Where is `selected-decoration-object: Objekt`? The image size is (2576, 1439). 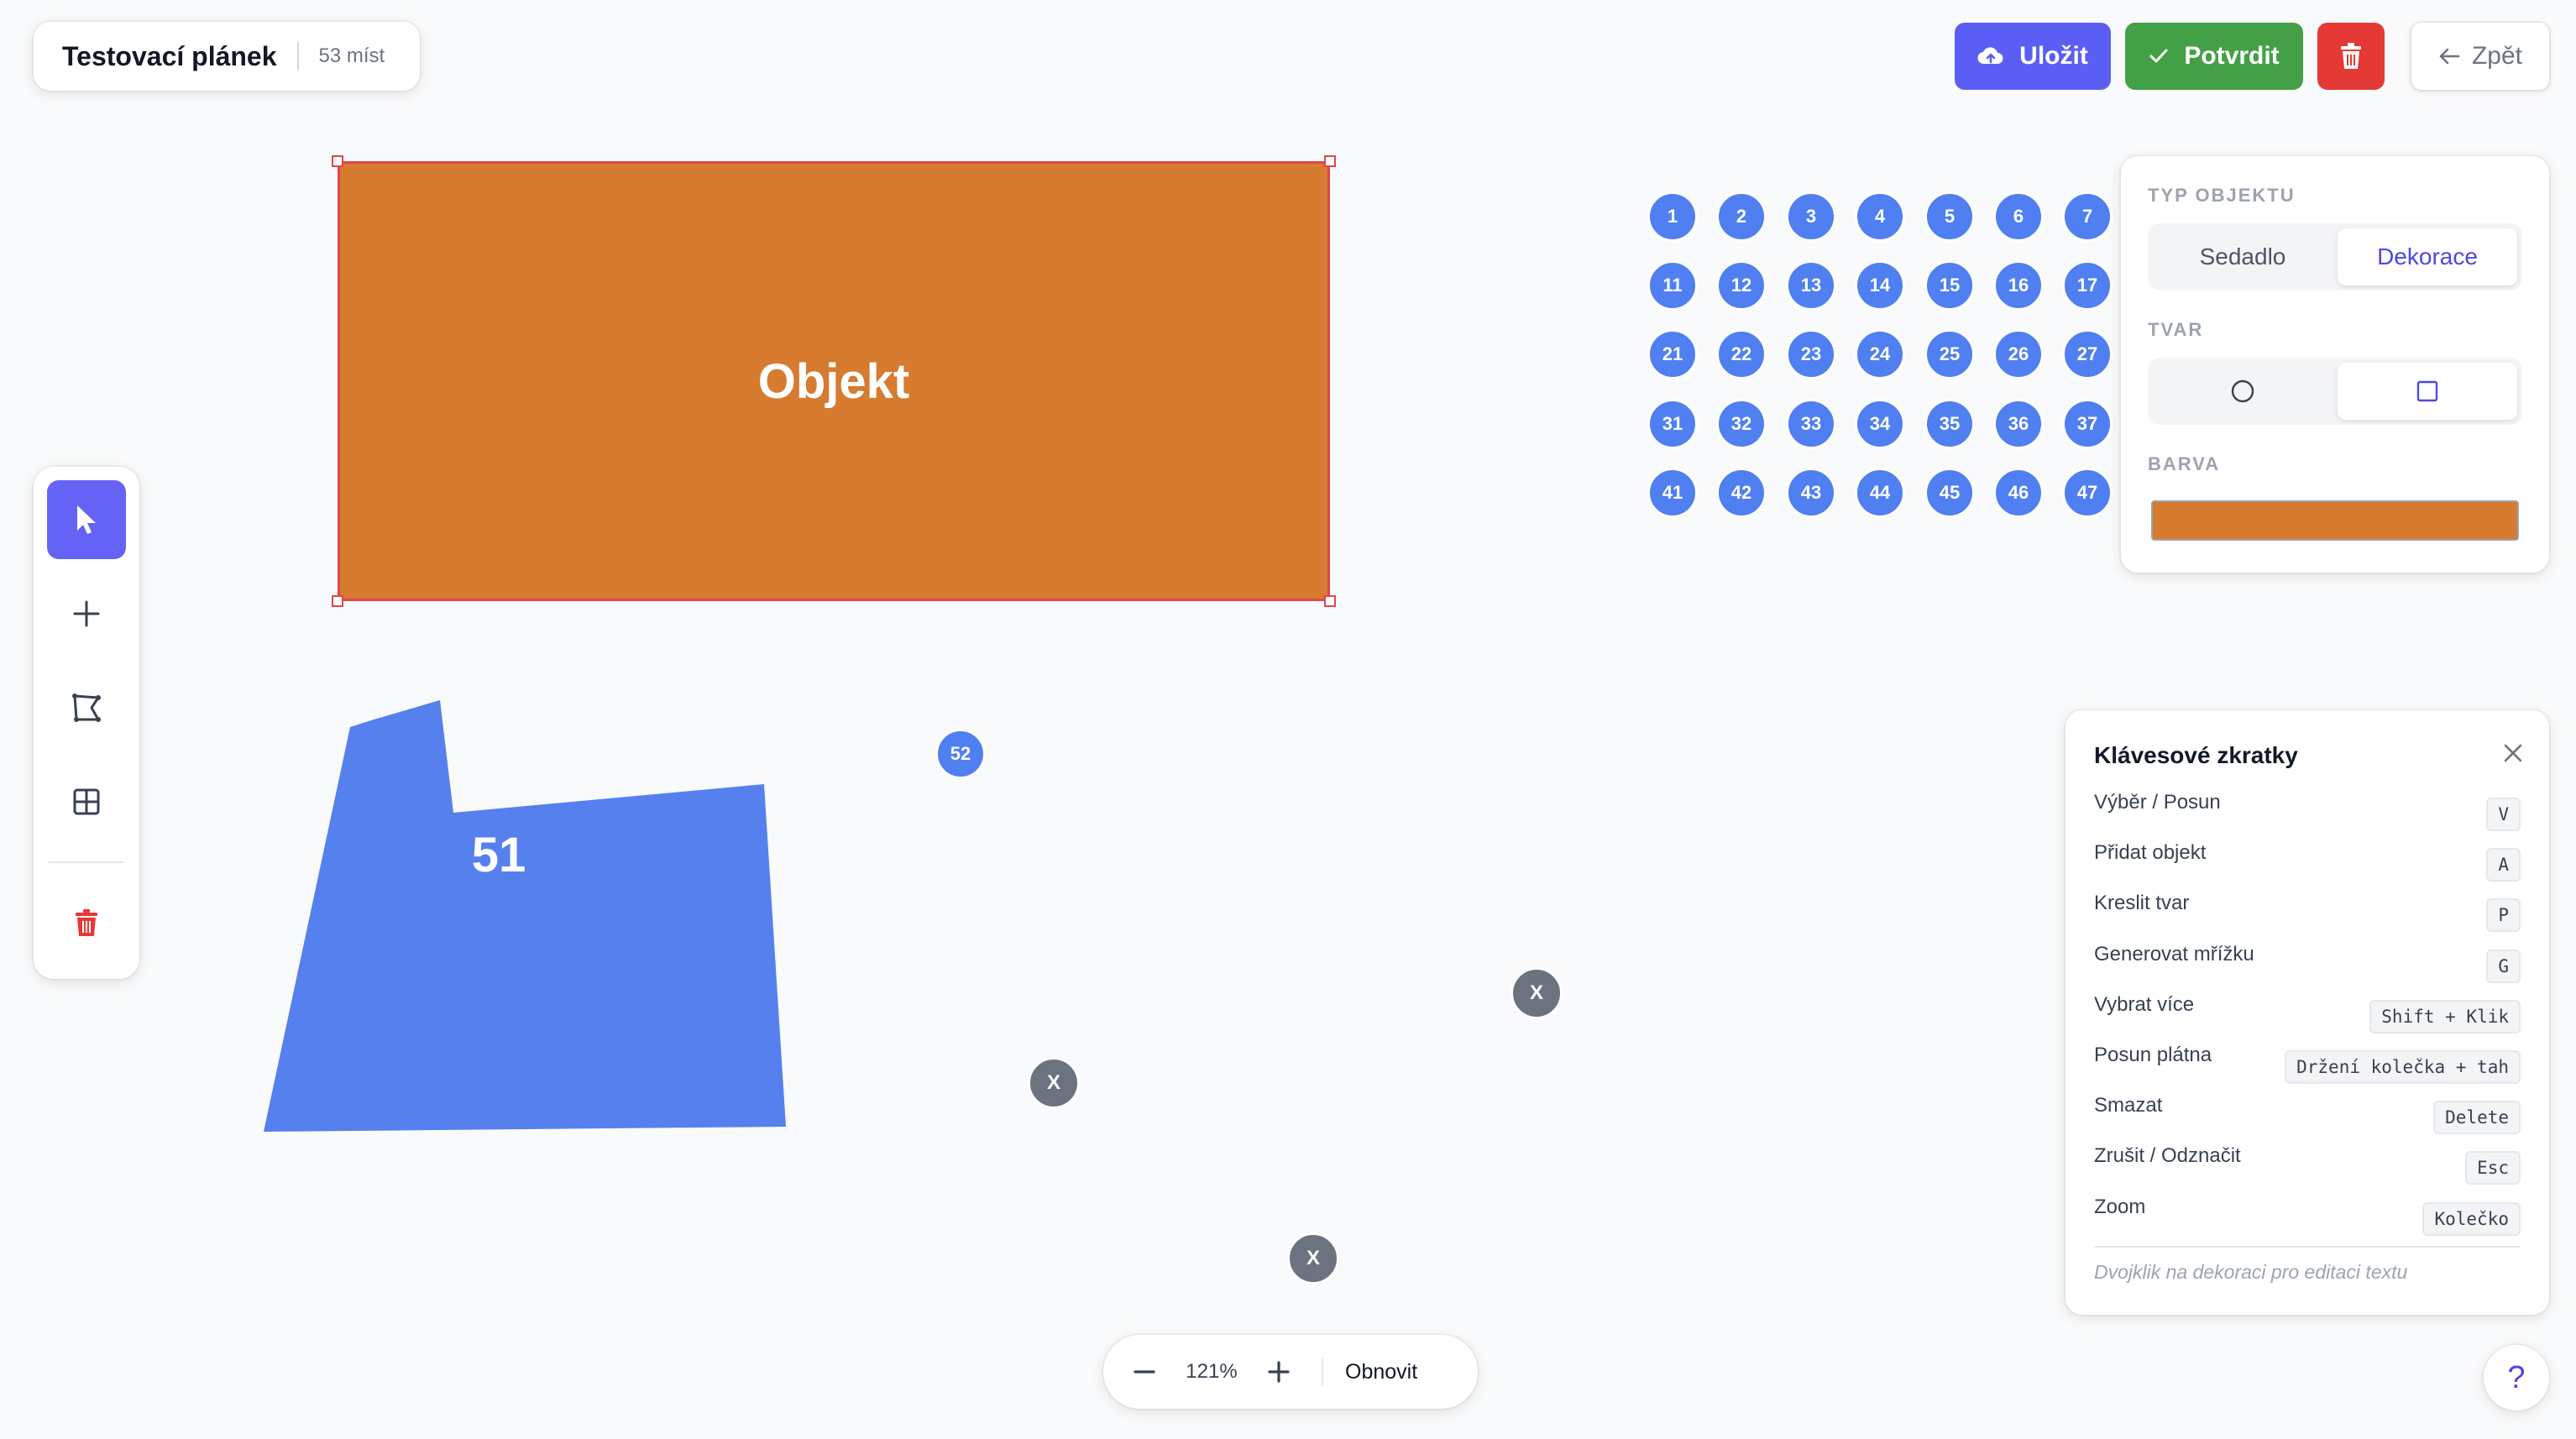 selected-decoration-object: Objekt is located at coordinates (834, 381).